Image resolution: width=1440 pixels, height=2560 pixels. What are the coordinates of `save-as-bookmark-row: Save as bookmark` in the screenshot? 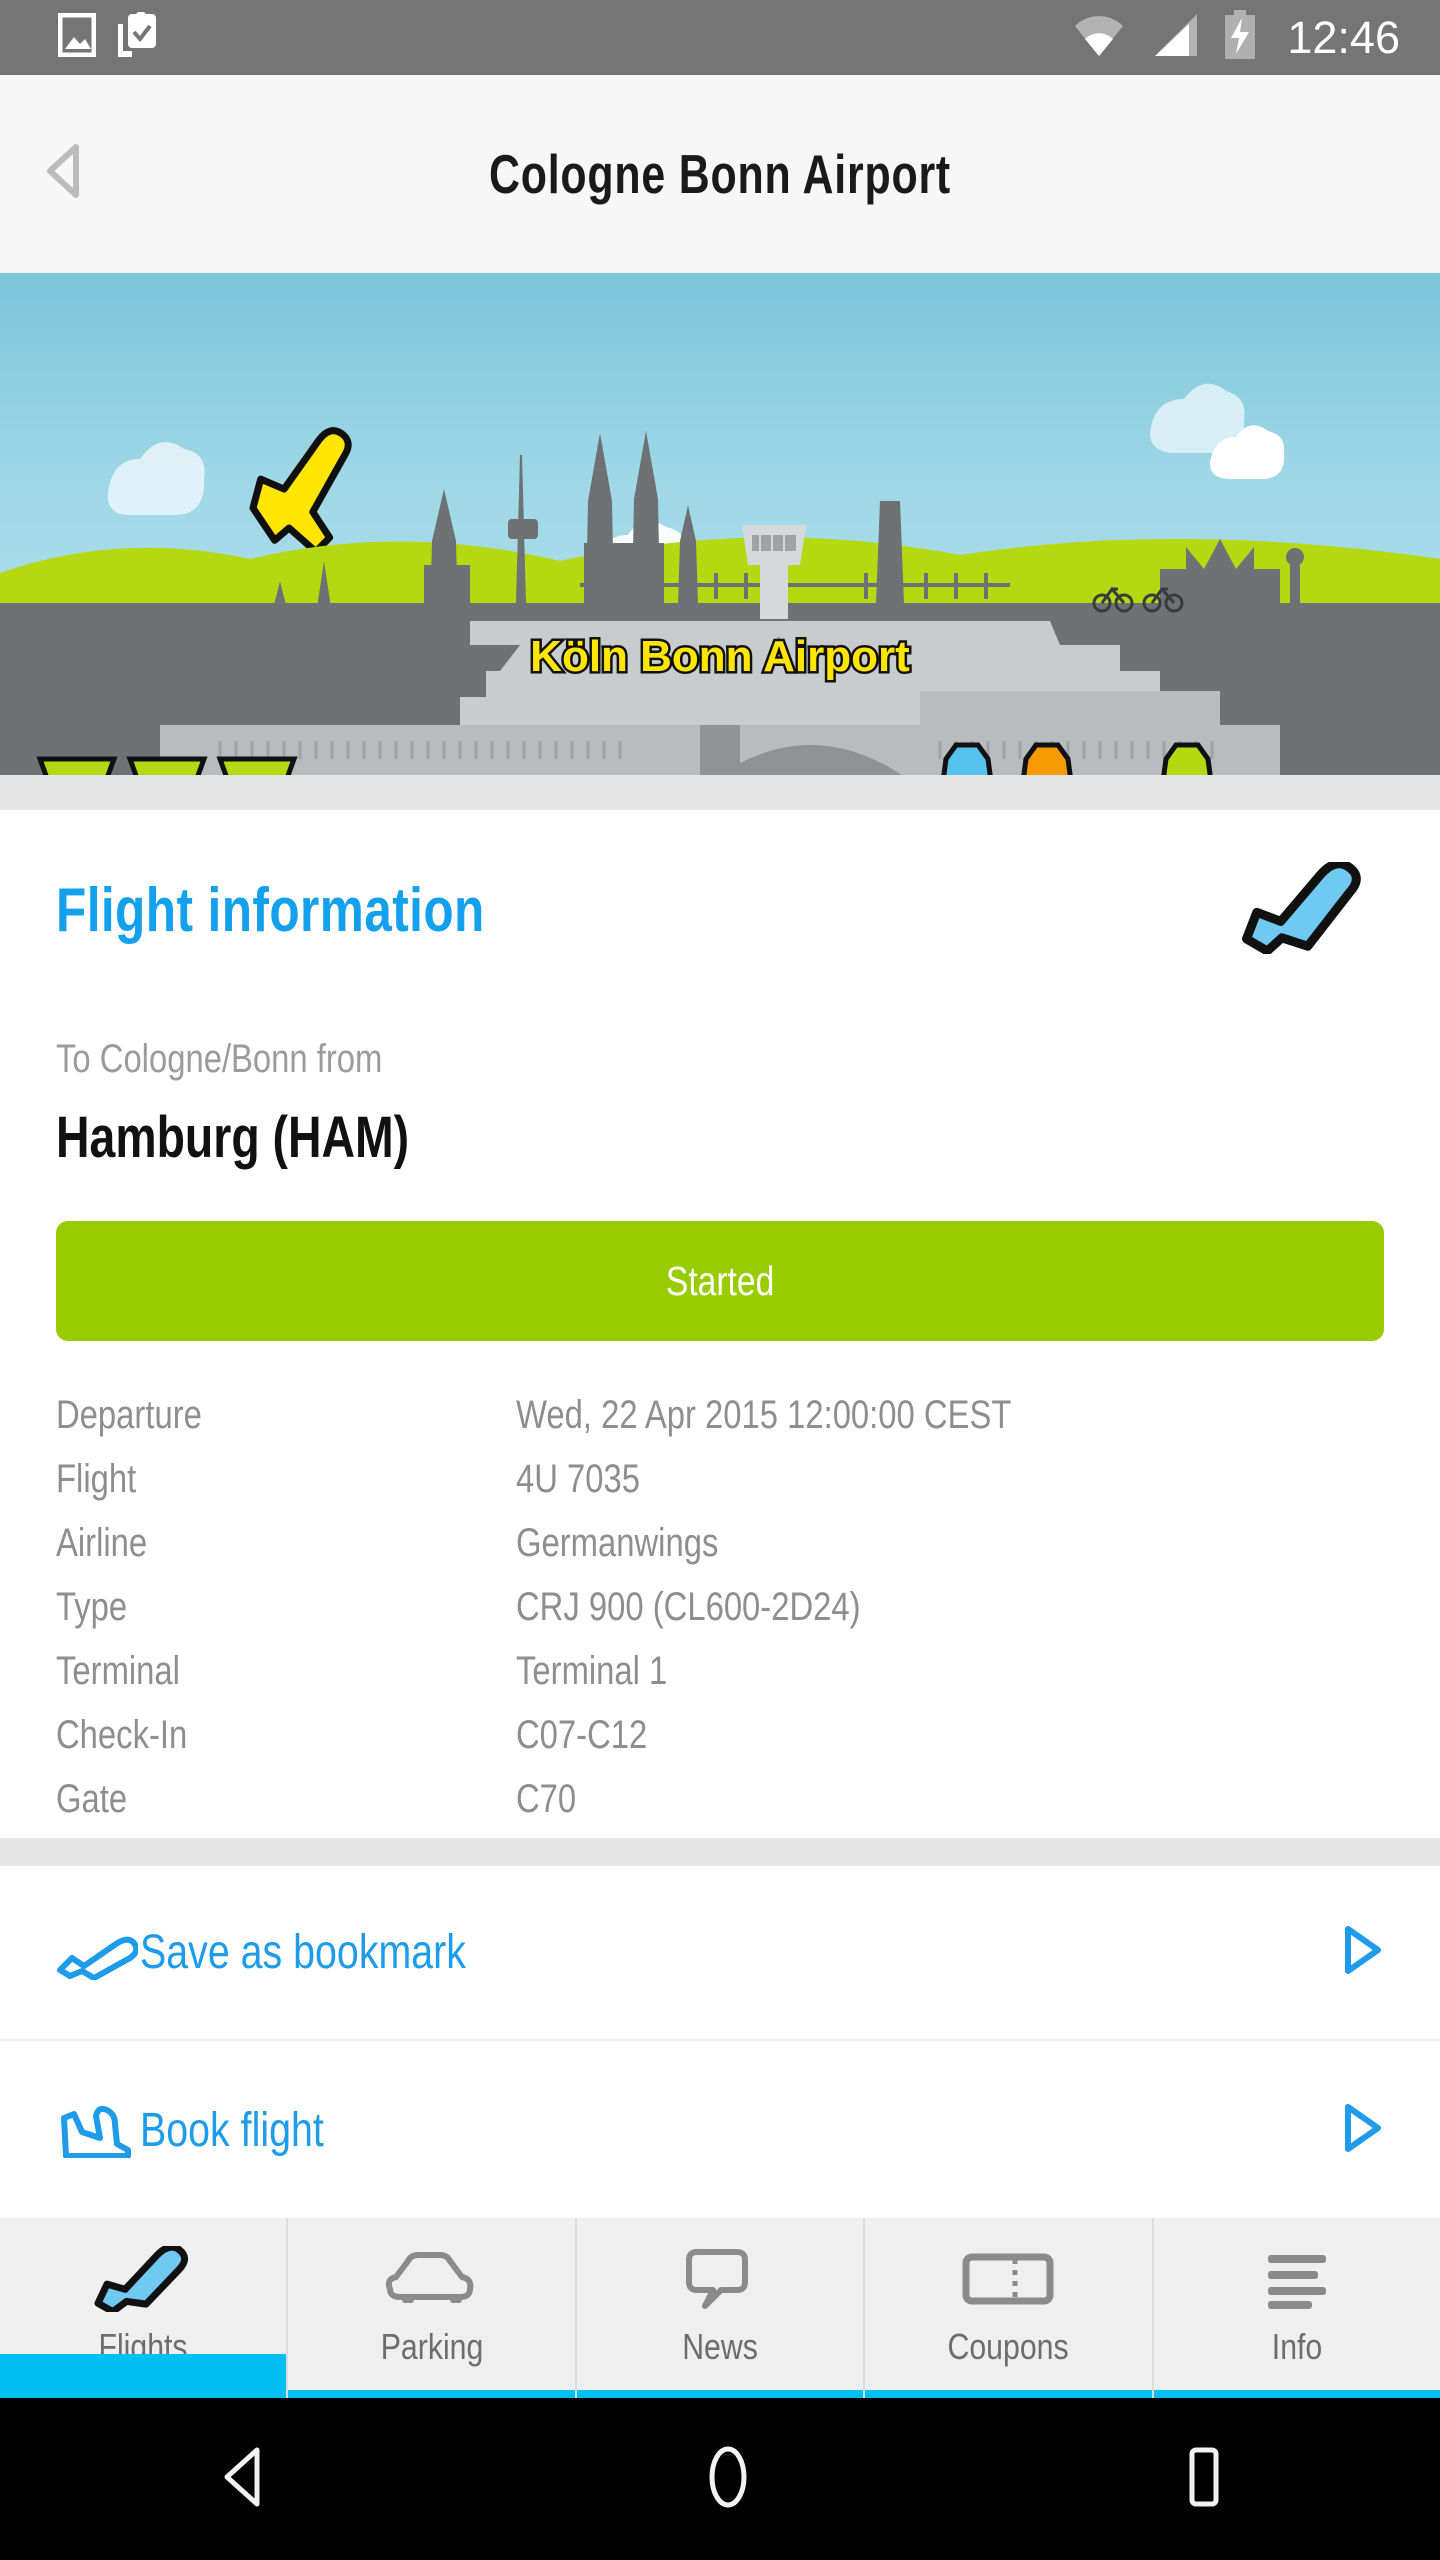 It's located at (720, 1953).